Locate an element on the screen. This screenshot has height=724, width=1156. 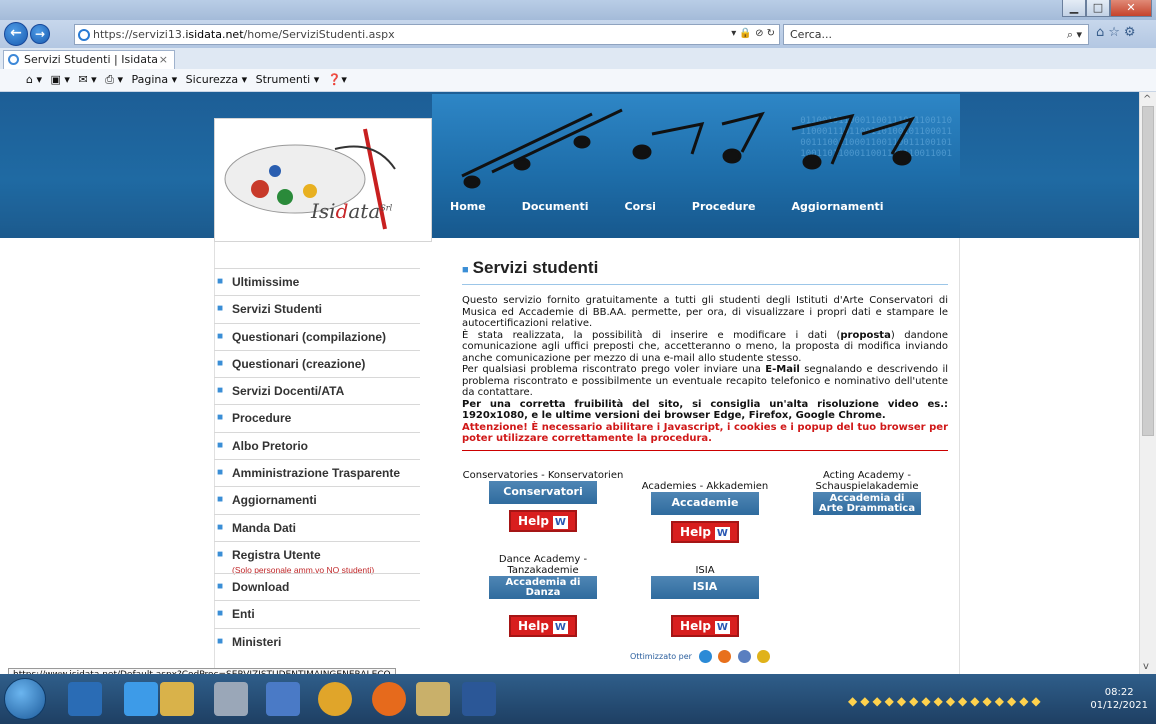
sidebar-item-questionari-compilazione: ■ Questionari (compilazione) is located at coordinates (317, 336).